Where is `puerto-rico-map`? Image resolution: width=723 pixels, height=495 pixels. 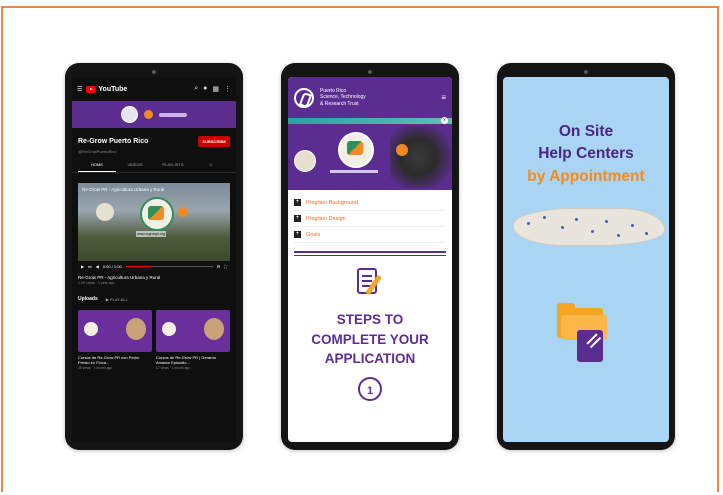 puerto-rico-map is located at coordinates (589, 230).